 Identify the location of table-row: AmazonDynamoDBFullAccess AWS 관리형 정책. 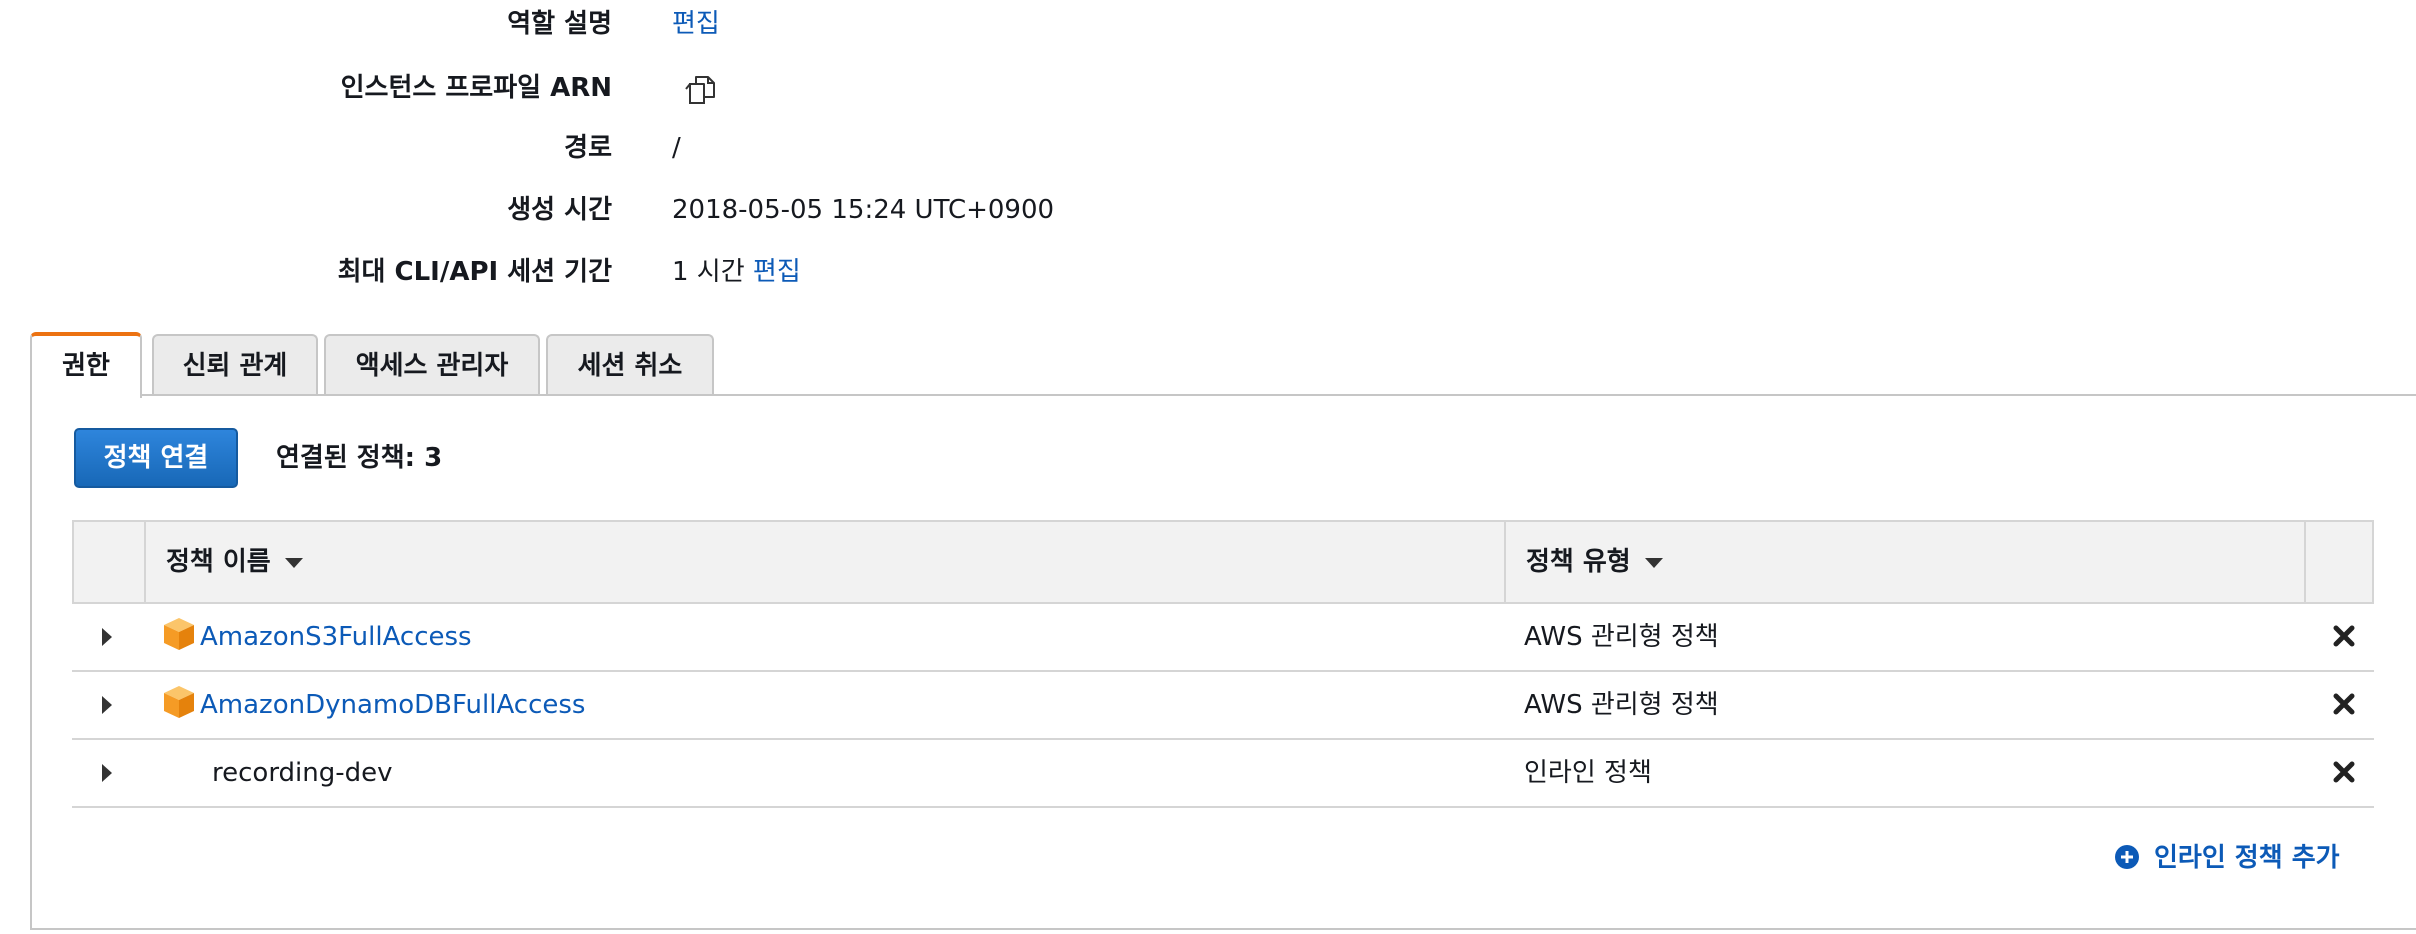
(1223, 706).